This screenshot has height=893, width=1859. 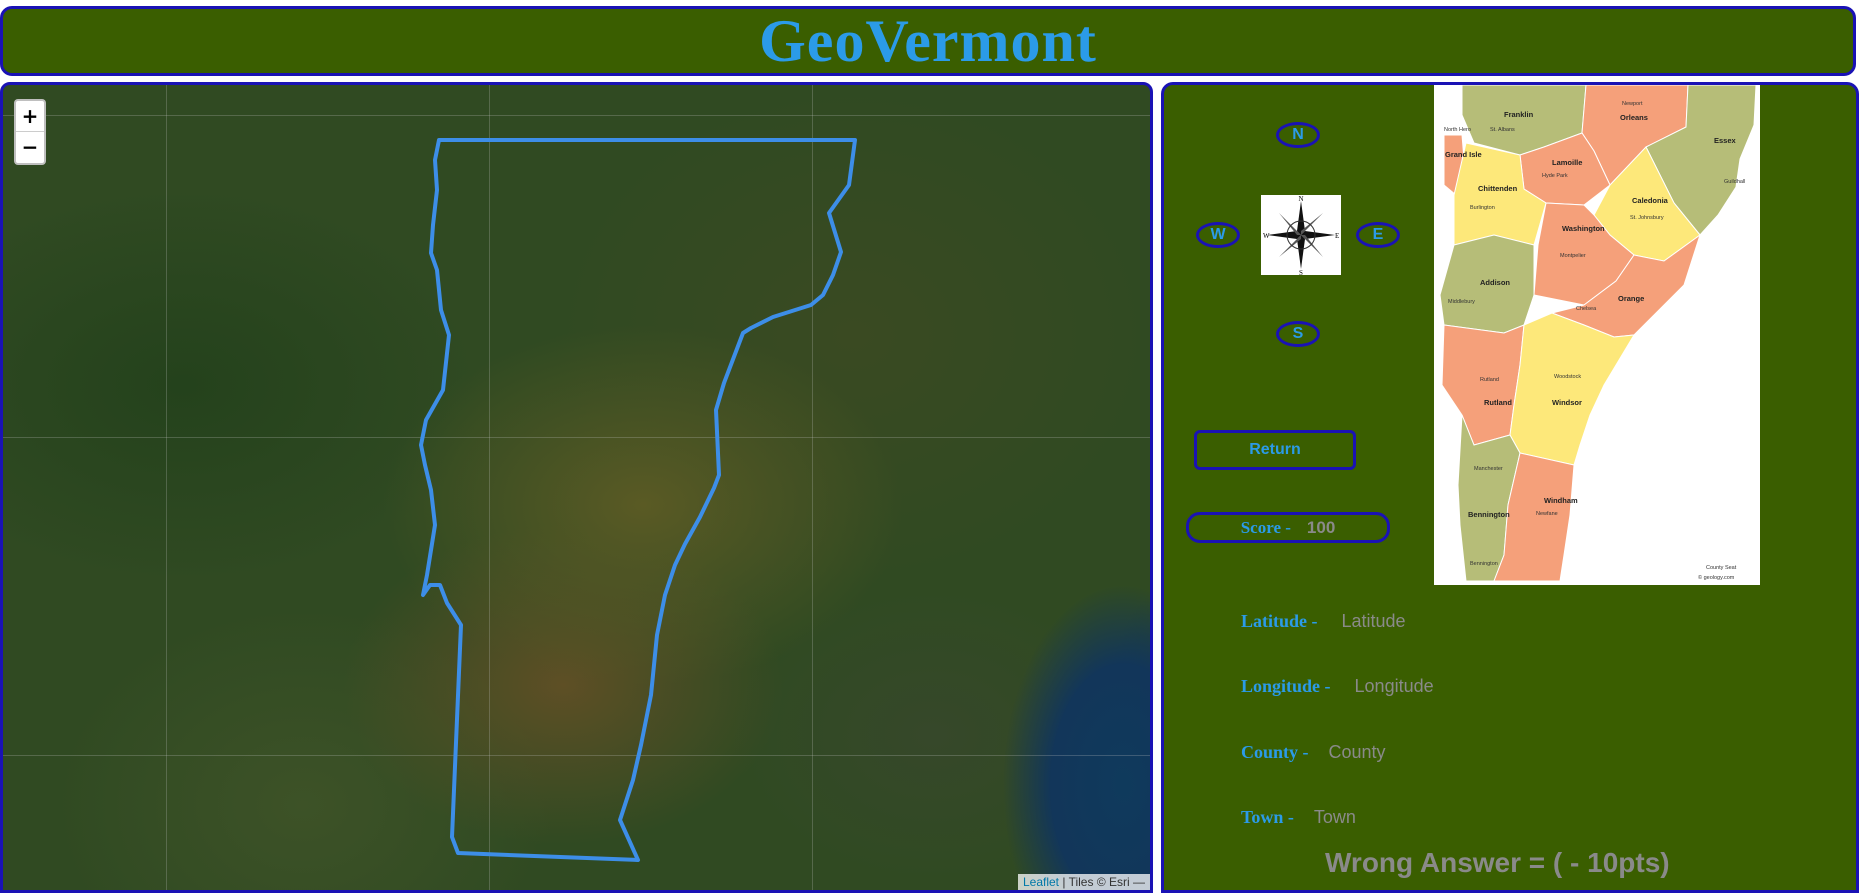 I want to click on svg-text: Orleans, so click(x=1634, y=117).